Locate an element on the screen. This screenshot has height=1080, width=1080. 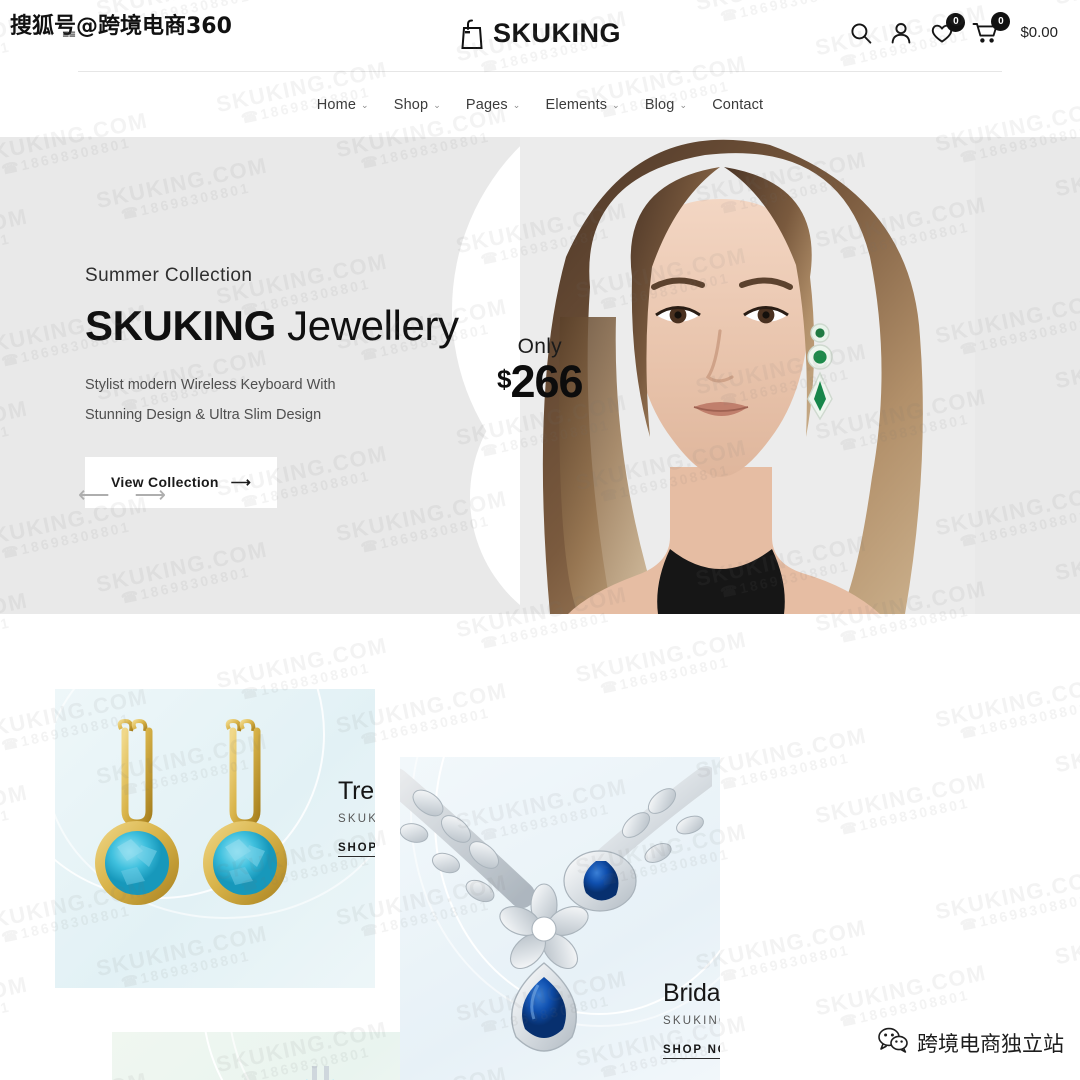
slider-next-arrow-icon: ⟶ is located at coordinates (151, 495).